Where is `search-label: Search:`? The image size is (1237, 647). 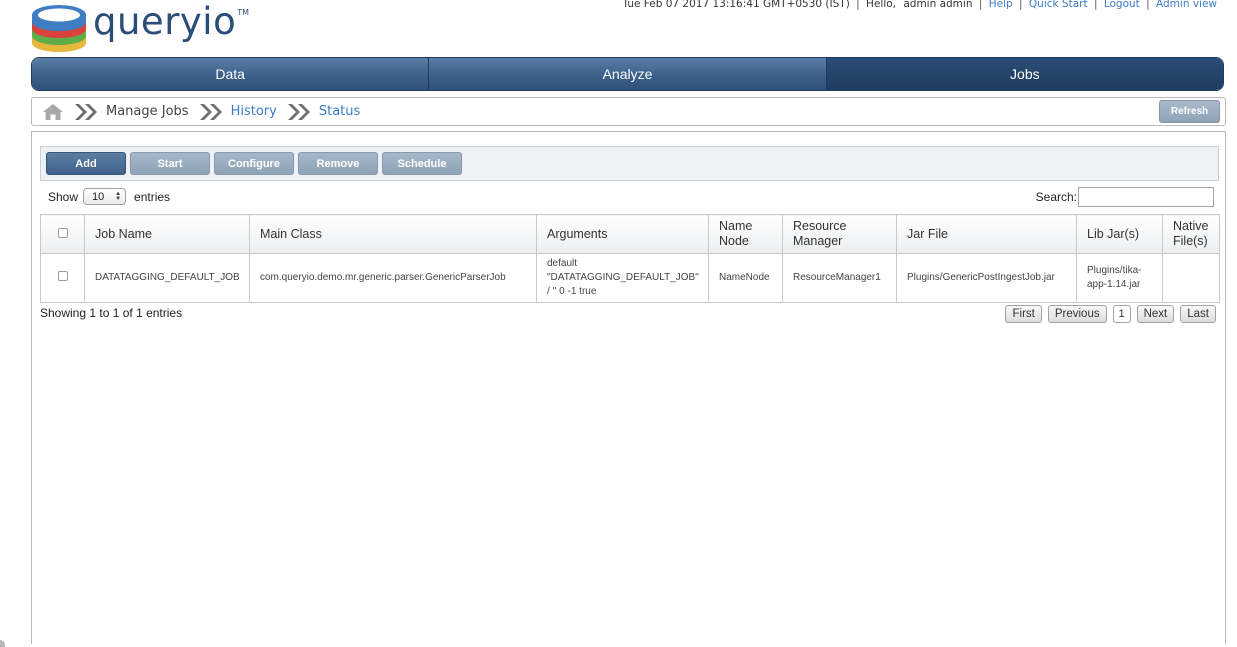 search-label: Search: is located at coordinates (1056, 197).